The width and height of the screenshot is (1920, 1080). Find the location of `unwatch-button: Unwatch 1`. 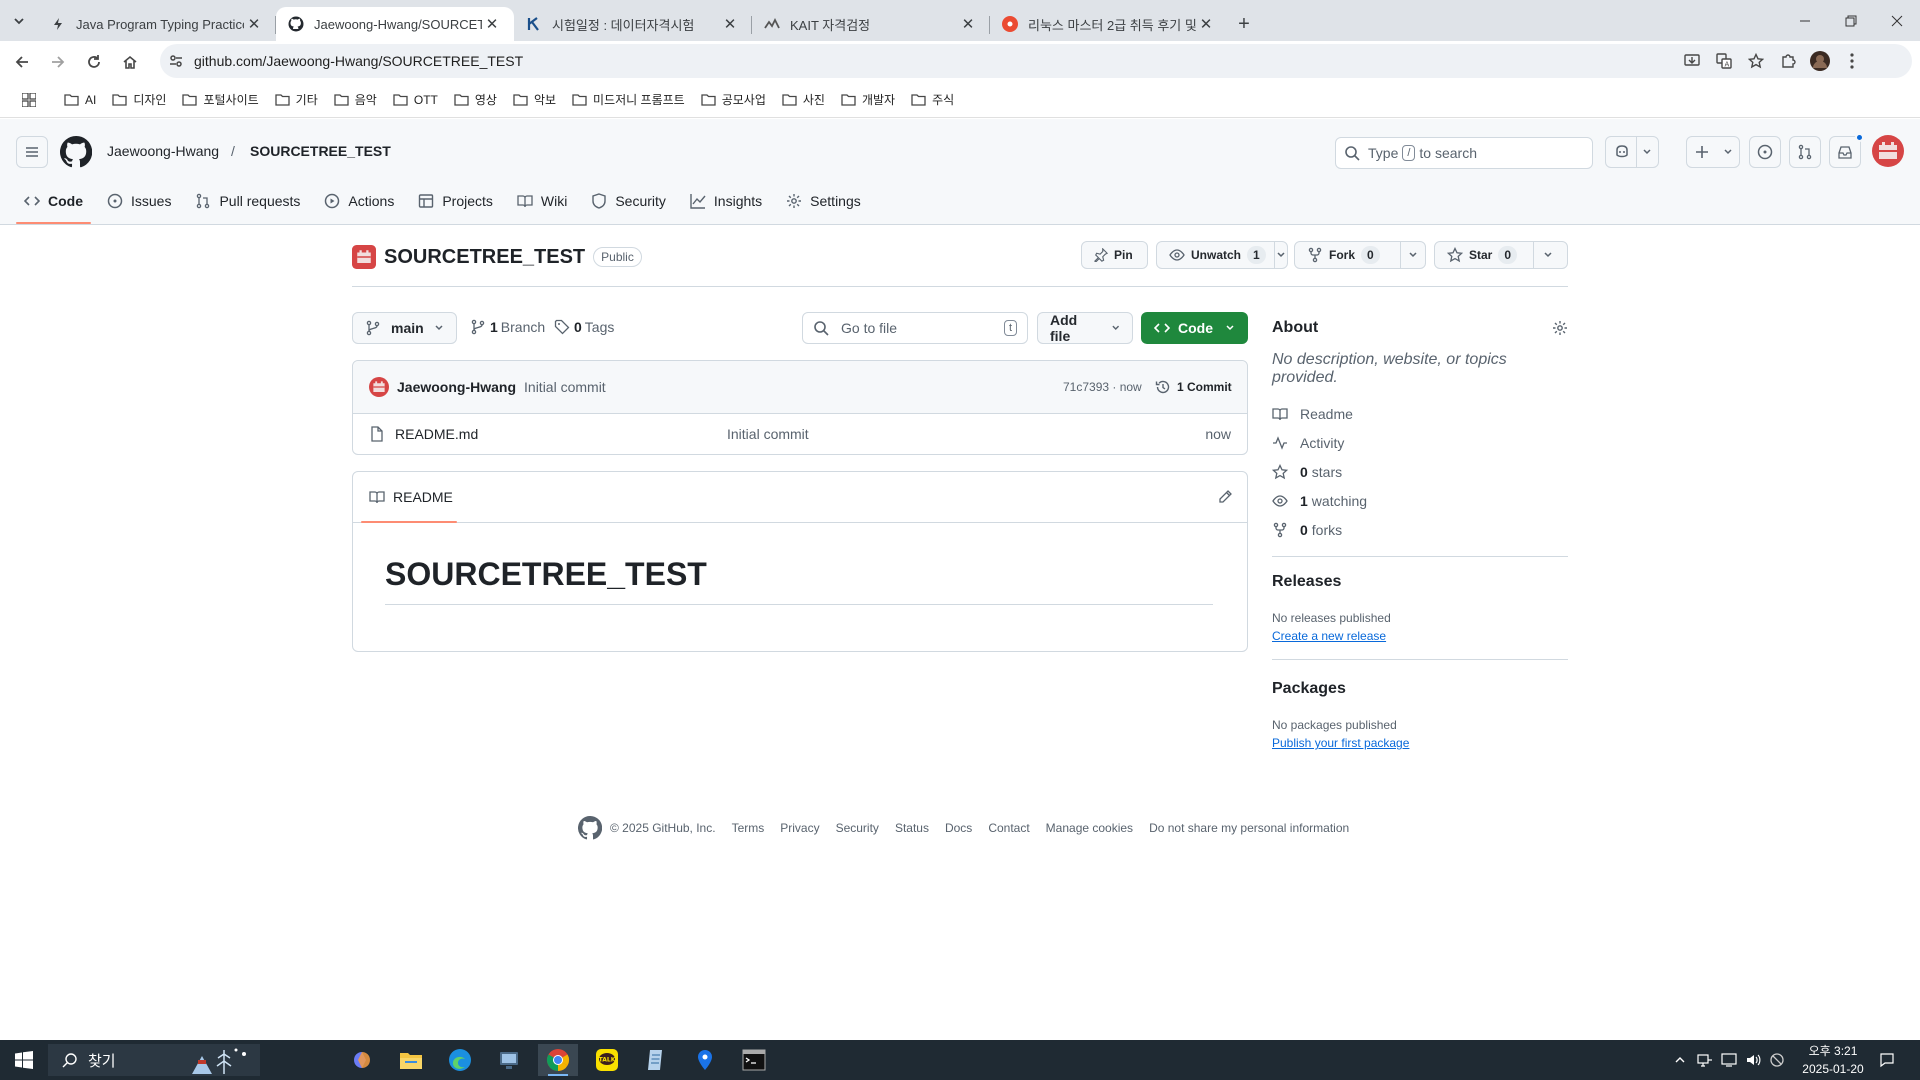

unwatch-button: Unwatch 1 is located at coordinates (1222, 255).